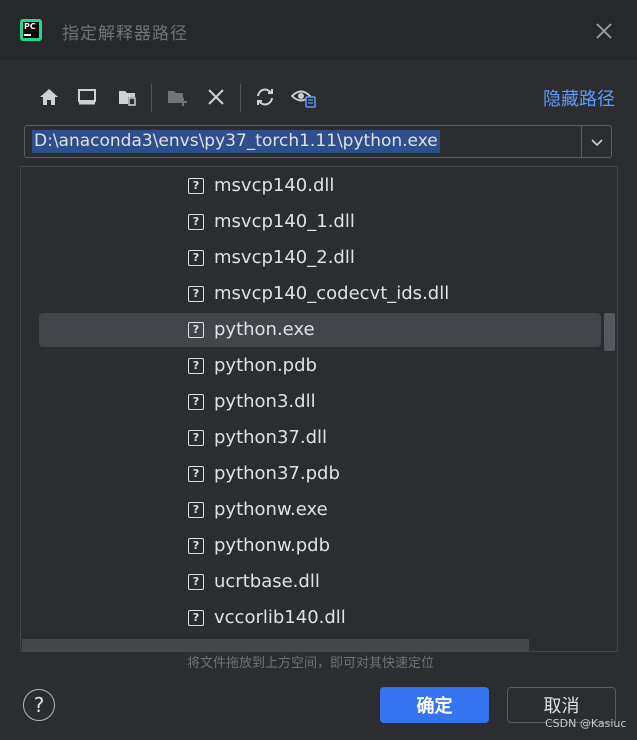 Image resolution: width=637 pixels, height=740 pixels. What do you see at coordinates (320, 402) in the screenshot?
I see `file-row: ? python3.dll` at bounding box center [320, 402].